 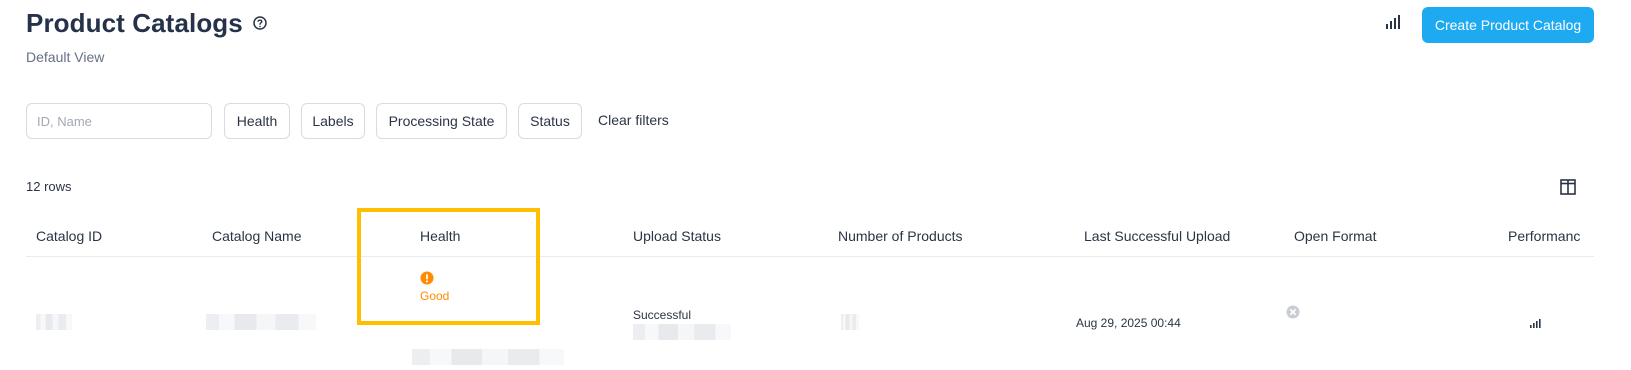 What do you see at coordinates (119, 121) in the screenshot?
I see `search-input` at bounding box center [119, 121].